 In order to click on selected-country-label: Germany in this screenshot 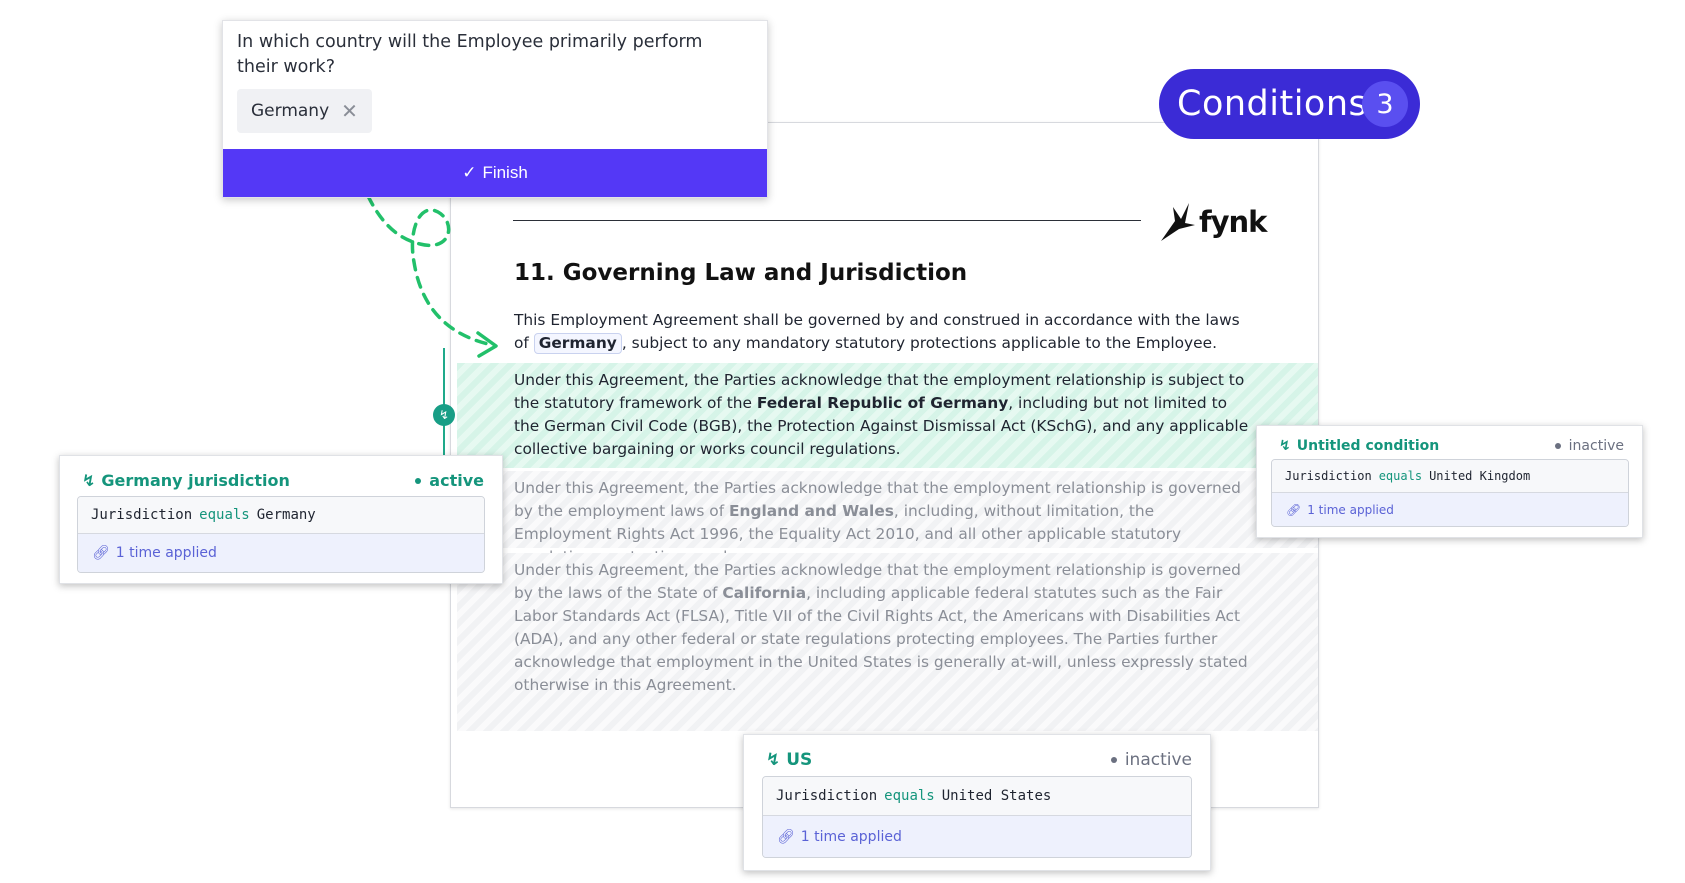, I will do `click(290, 111)`.